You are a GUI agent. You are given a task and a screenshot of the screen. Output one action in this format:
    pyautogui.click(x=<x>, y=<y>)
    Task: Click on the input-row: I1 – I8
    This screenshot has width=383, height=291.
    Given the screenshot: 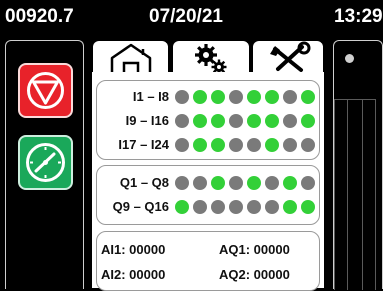 What is the action you would take?
    pyautogui.click(x=208, y=97)
    